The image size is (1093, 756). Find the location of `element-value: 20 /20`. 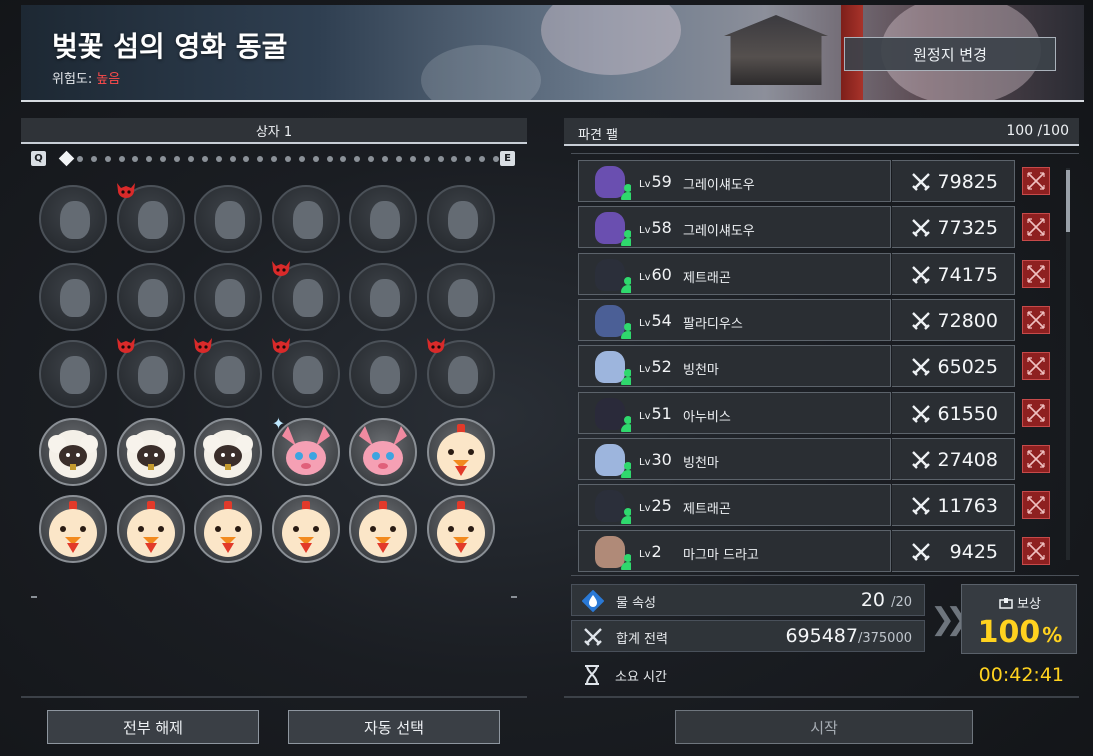

element-value: 20 /20 is located at coordinates (886, 600).